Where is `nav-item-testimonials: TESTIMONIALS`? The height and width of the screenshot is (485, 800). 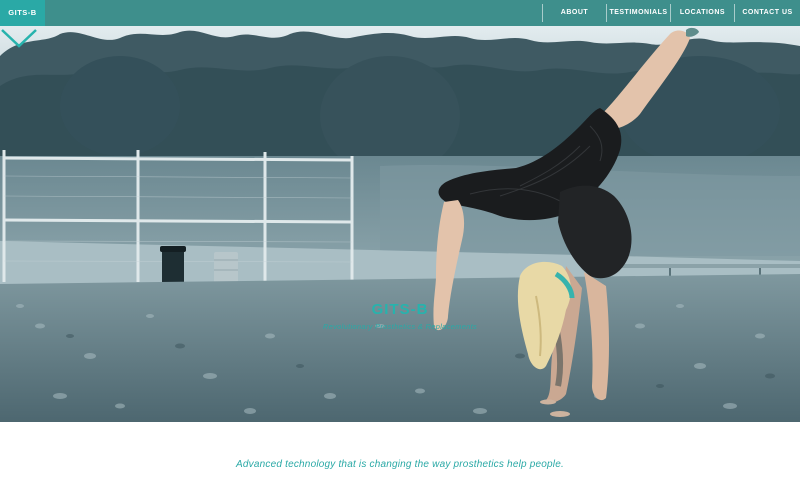 nav-item-testimonials: TESTIMONIALS is located at coordinates (638, 13).